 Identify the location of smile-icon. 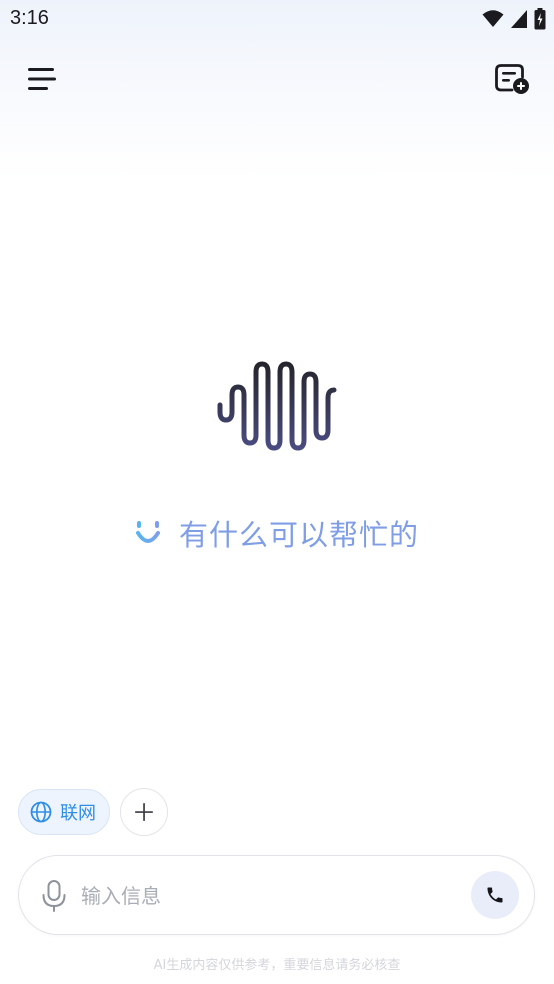
(147, 532).